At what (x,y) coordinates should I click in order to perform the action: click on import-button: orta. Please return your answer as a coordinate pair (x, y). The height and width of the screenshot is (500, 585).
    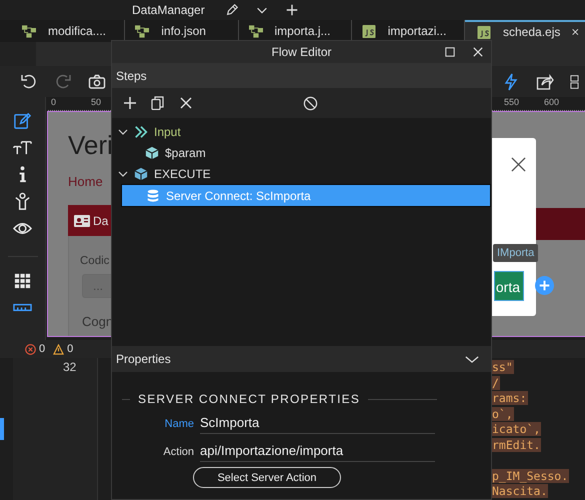
    Looking at the image, I should click on (509, 286).